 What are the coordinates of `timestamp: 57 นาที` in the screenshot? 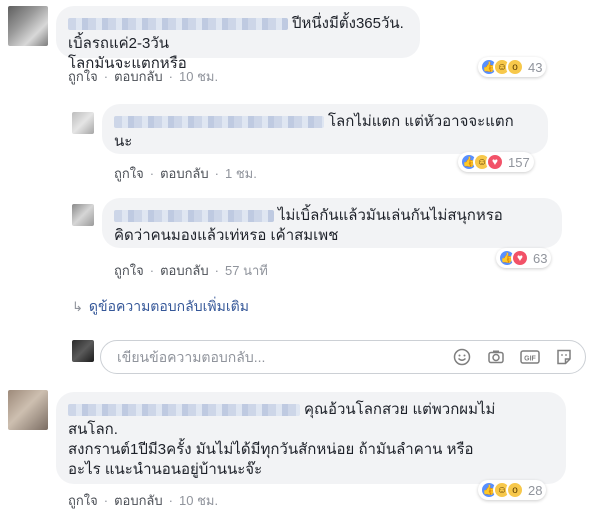 It's located at (246, 270).